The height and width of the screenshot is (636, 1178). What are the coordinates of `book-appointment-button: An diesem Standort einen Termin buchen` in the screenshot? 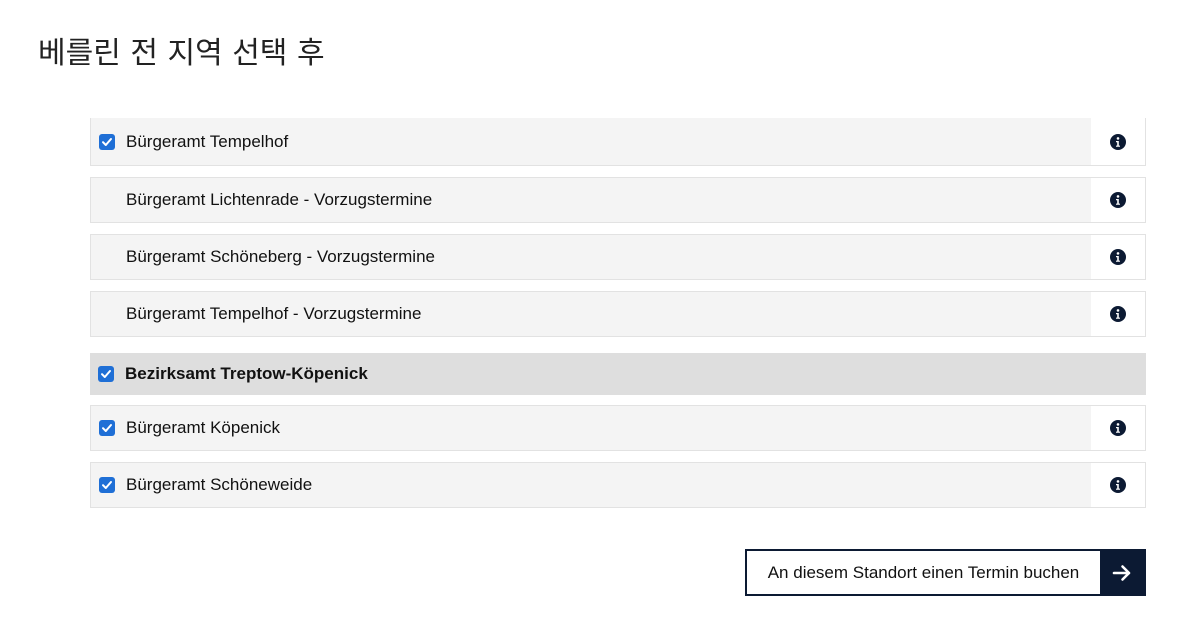 It's located at (945, 572).